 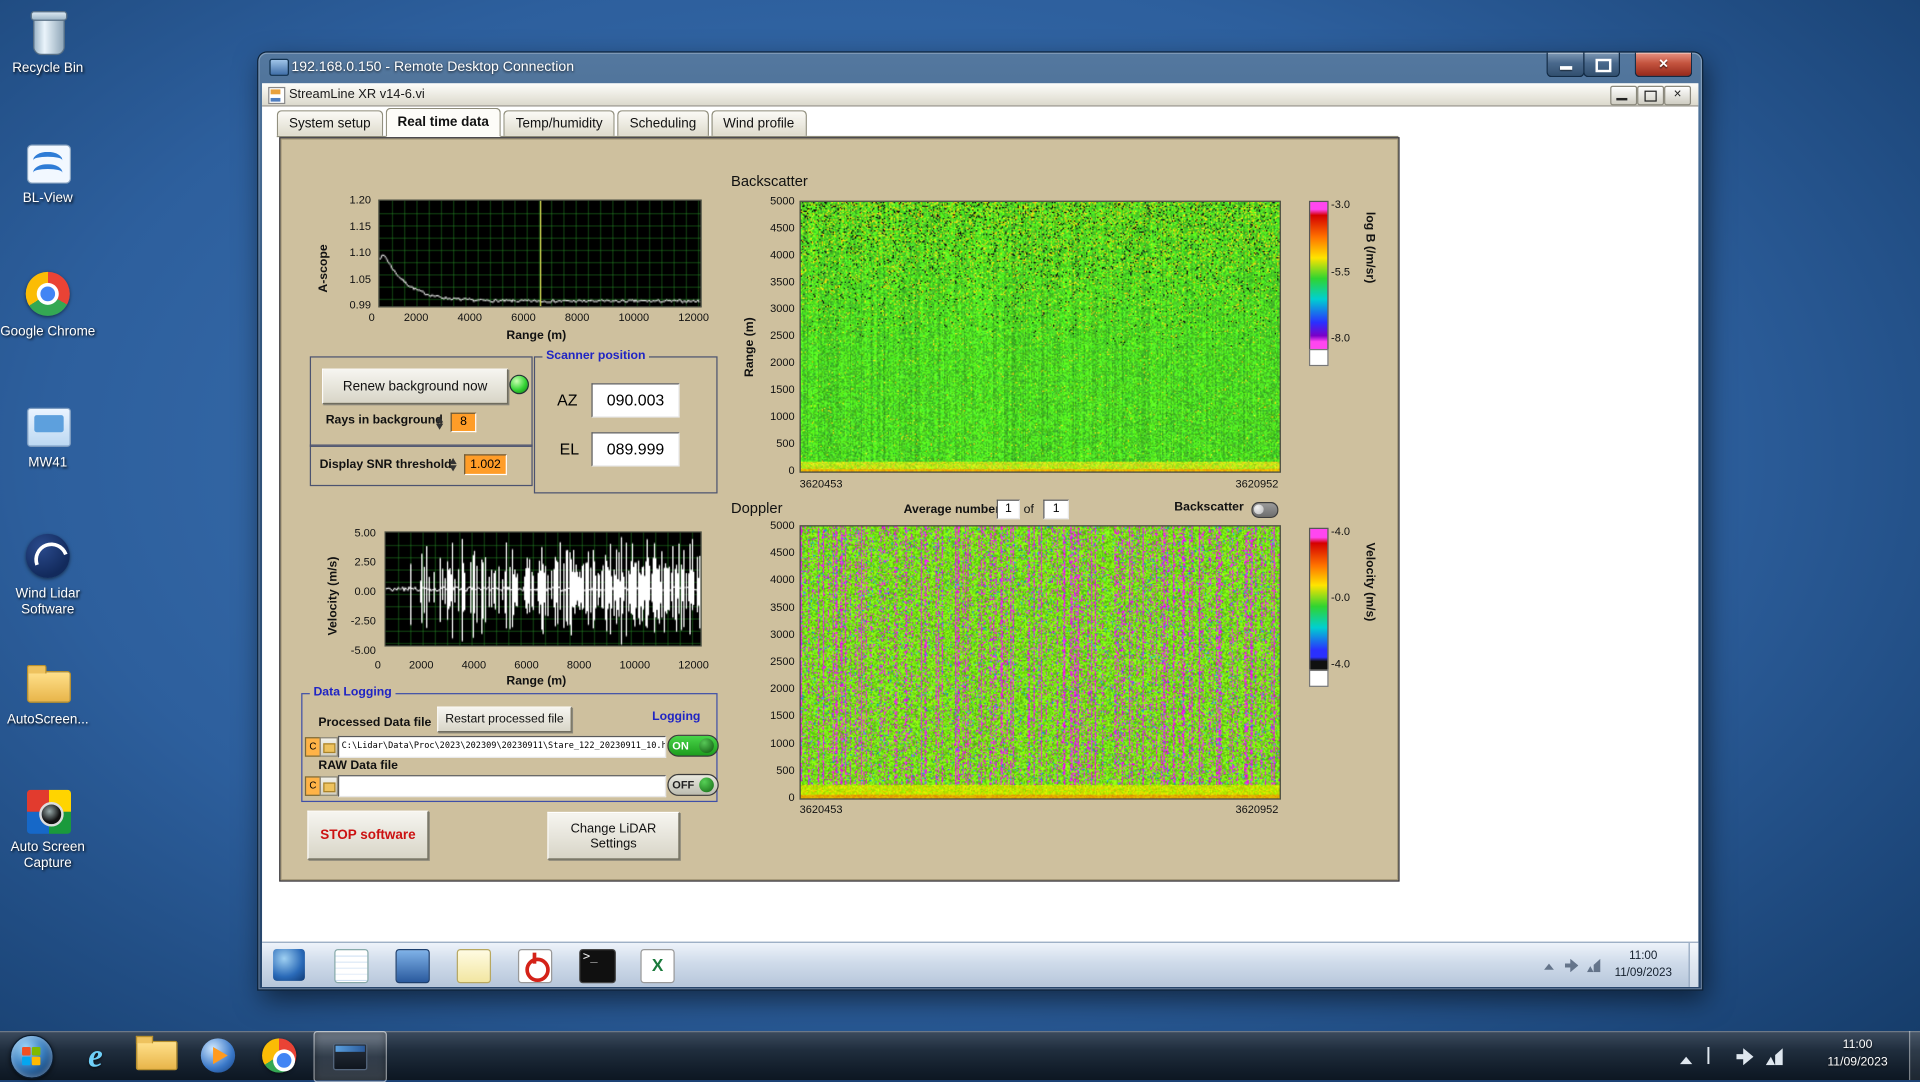 I want to click on data-logging-title: Data Logging, so click(x=352, y=692).